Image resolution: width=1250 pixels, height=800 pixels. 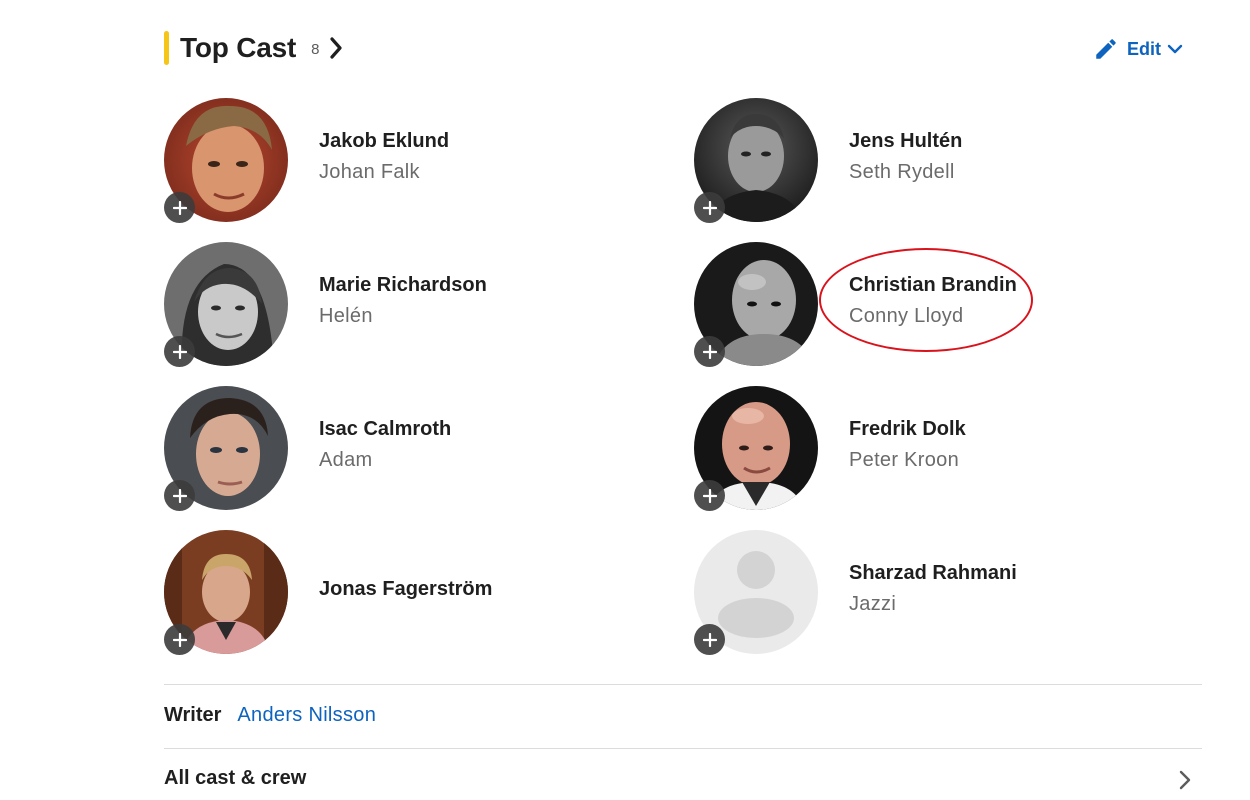 I want to click on character-name: Conny Lloyd, so click(x=906, y=316).